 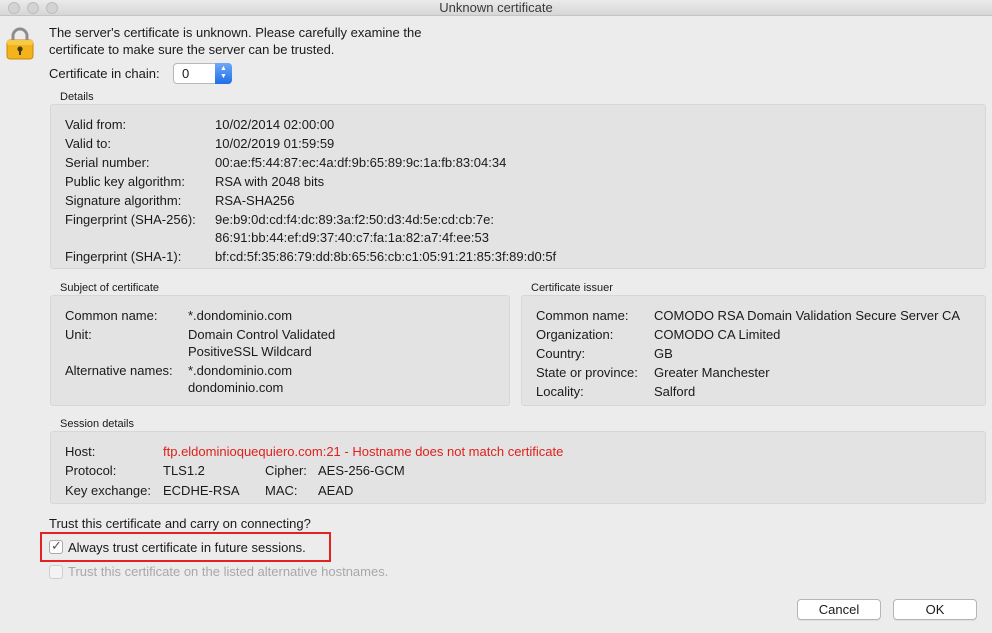 I want to click on cipher-value: AES-256-GCM, so click(x=361, y=470).